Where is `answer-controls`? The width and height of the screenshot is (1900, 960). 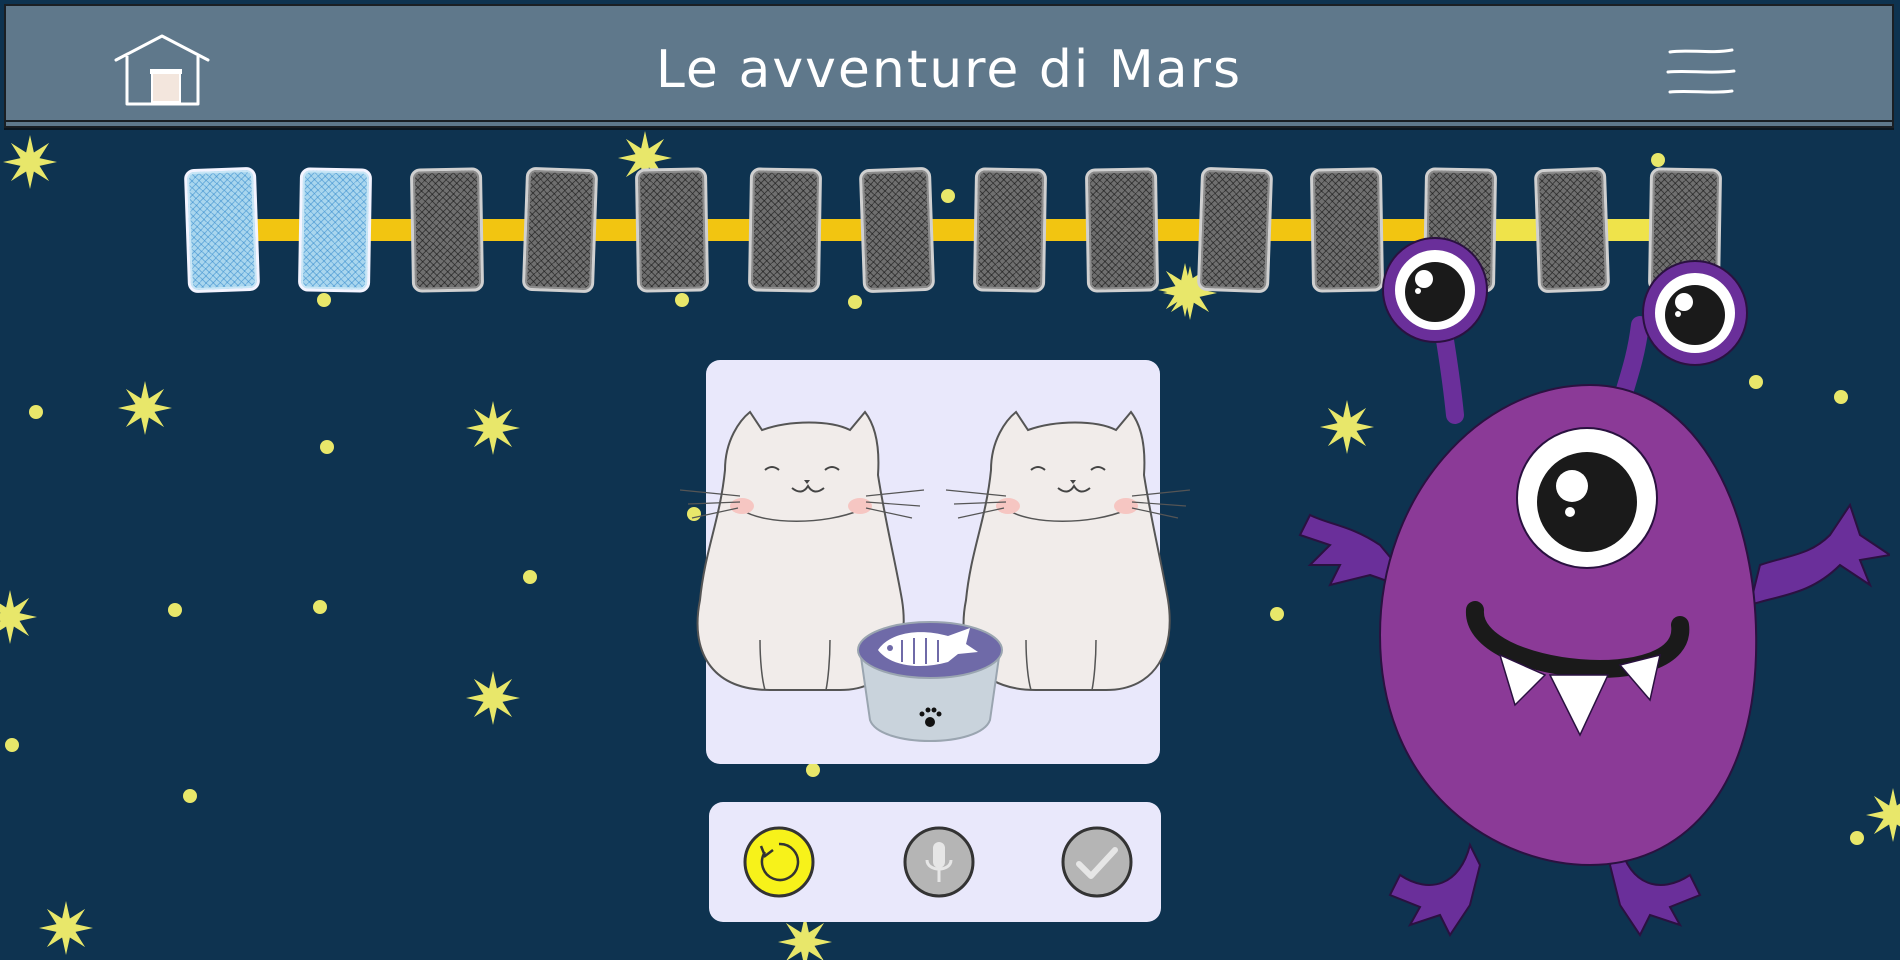
answer-controls is located at coordinates (935, 862).